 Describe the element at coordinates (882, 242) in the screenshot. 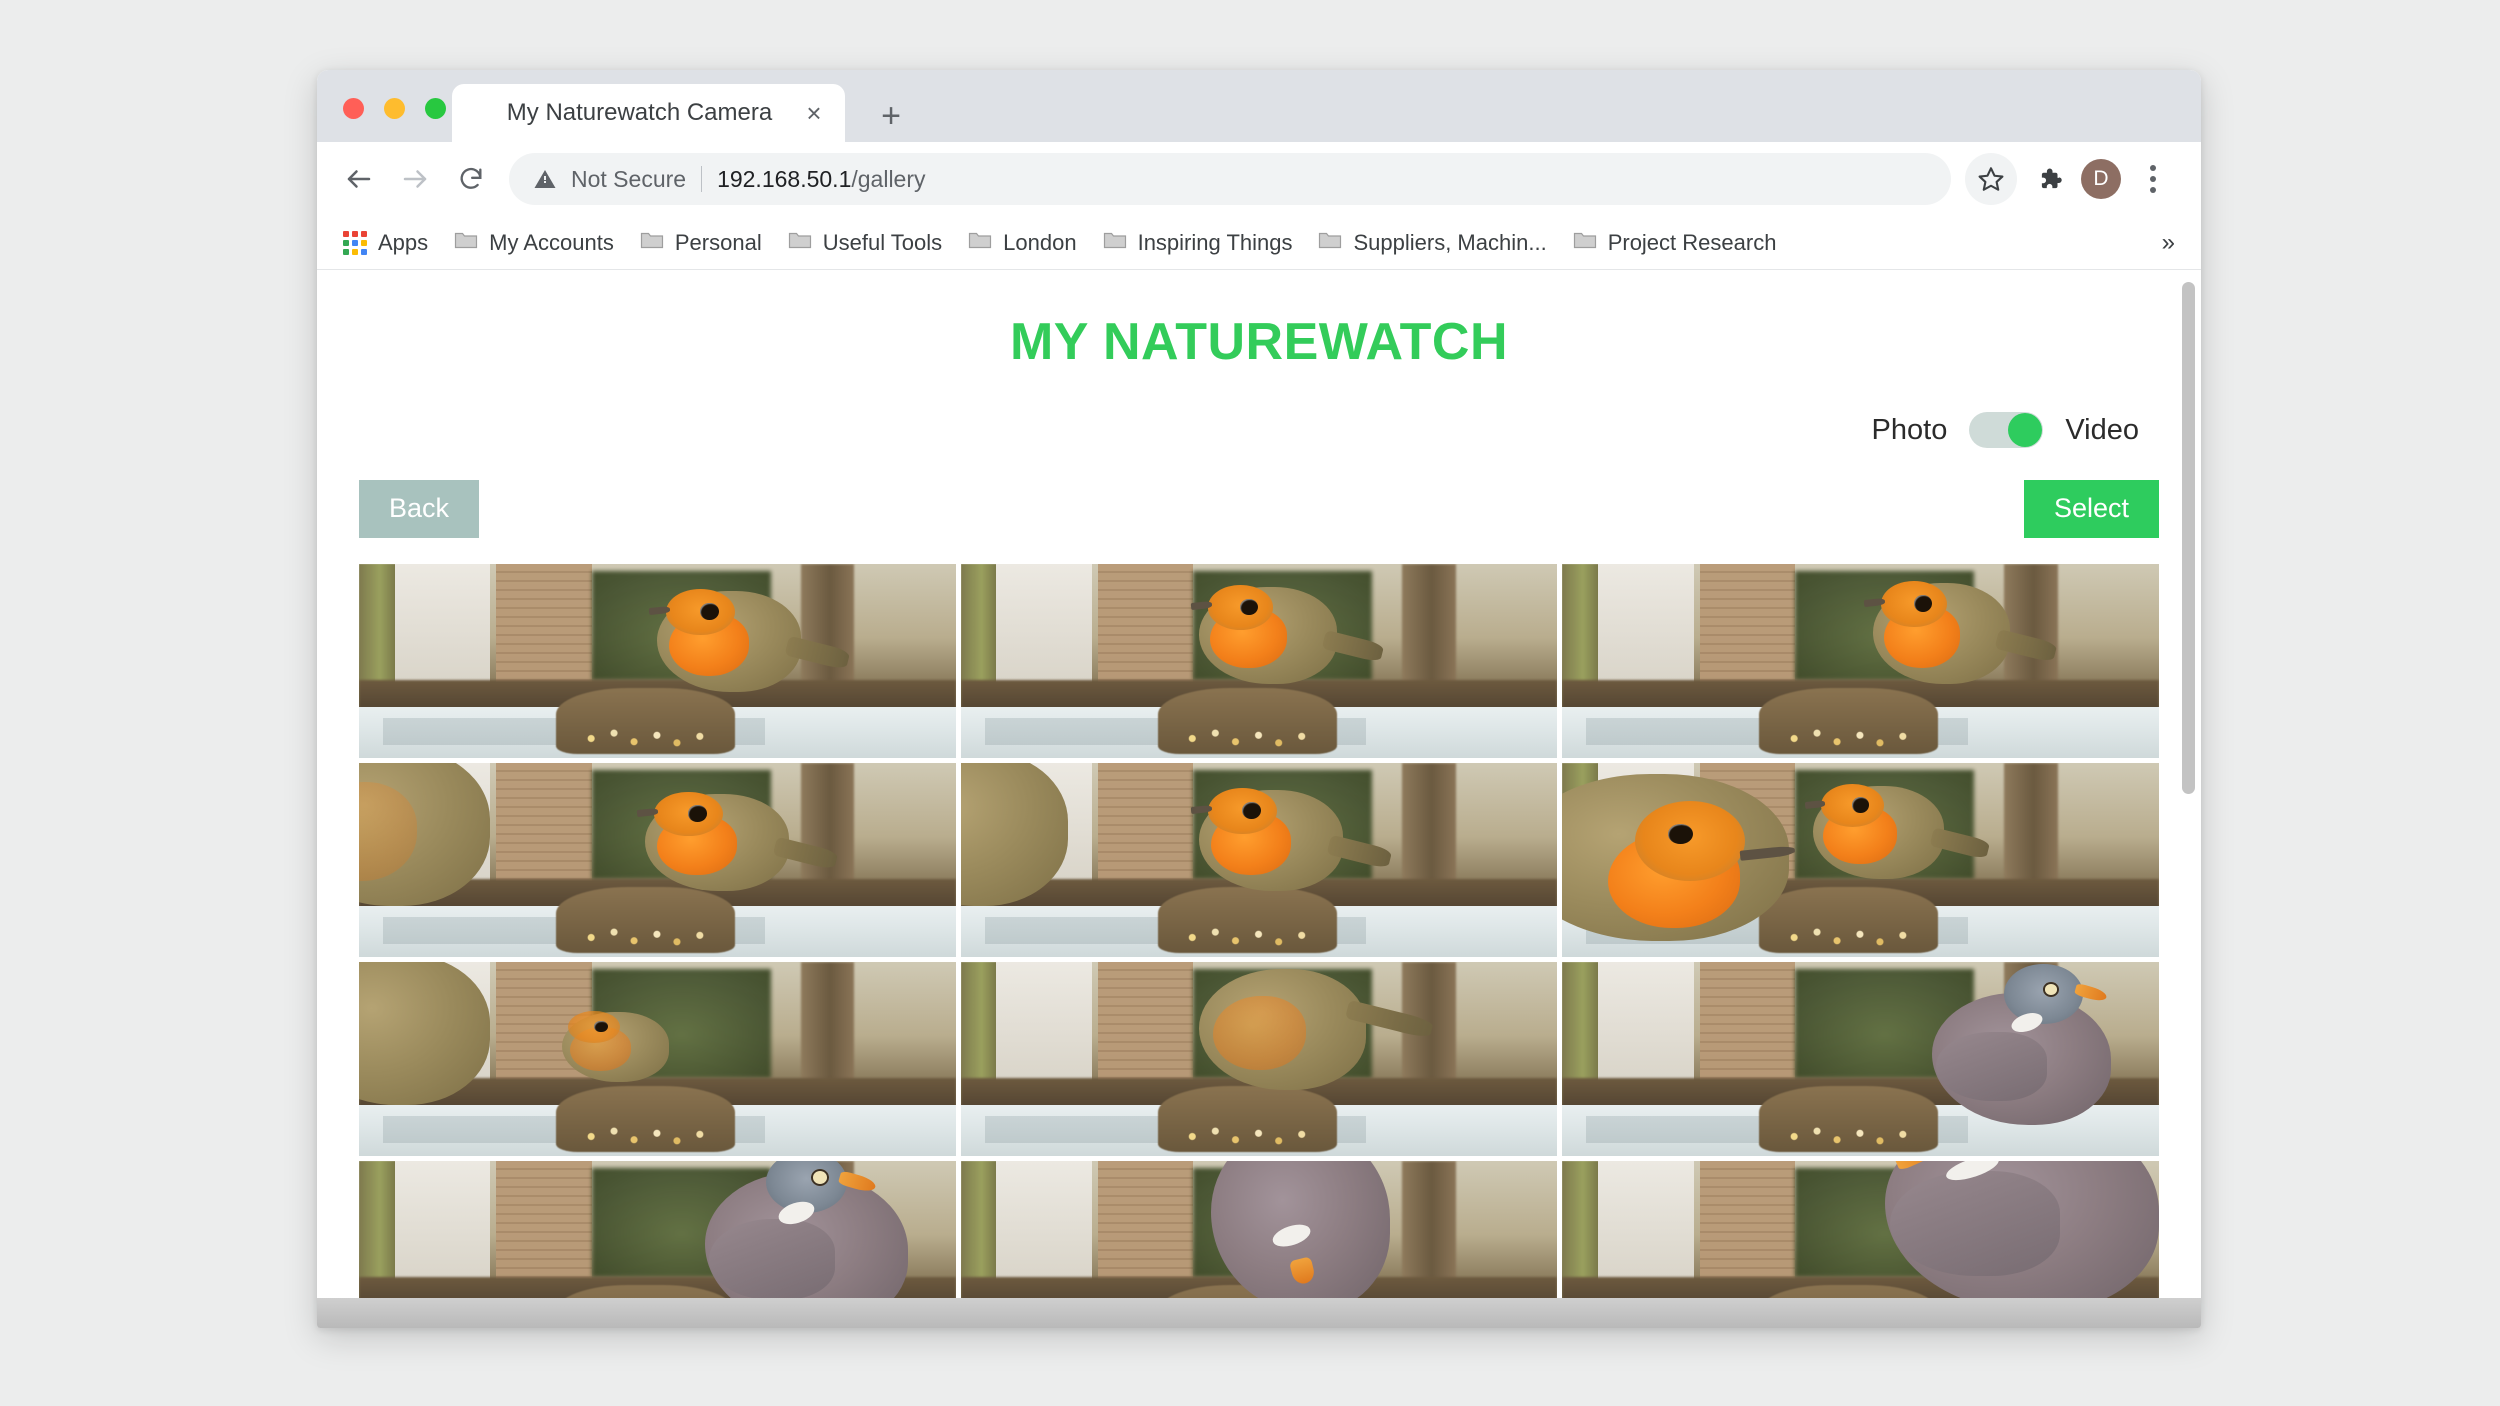

I see `bookmark-label: Useful Tools` at that location.